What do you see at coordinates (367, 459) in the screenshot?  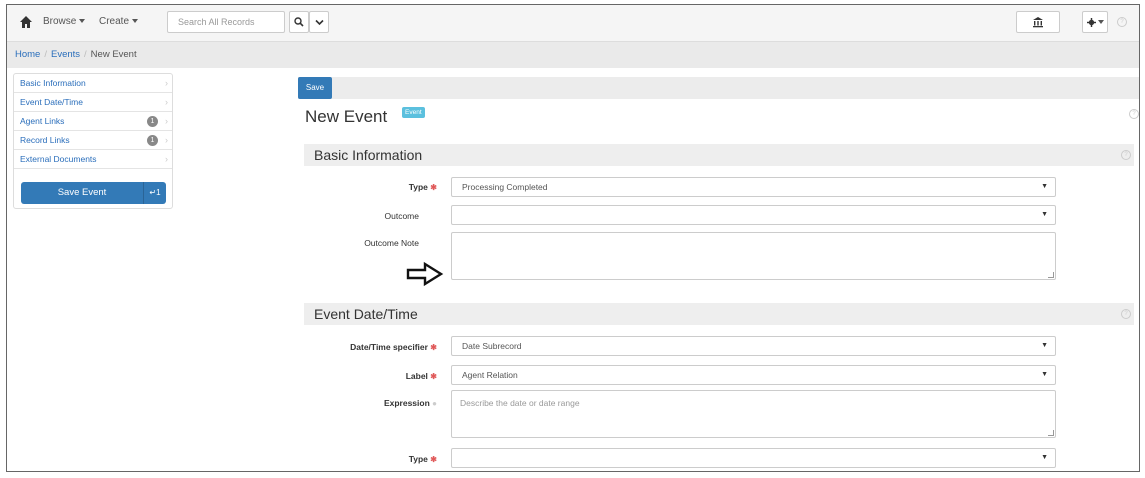 I see `date-type-label: Type ✱` at bounding box center [367, 459].